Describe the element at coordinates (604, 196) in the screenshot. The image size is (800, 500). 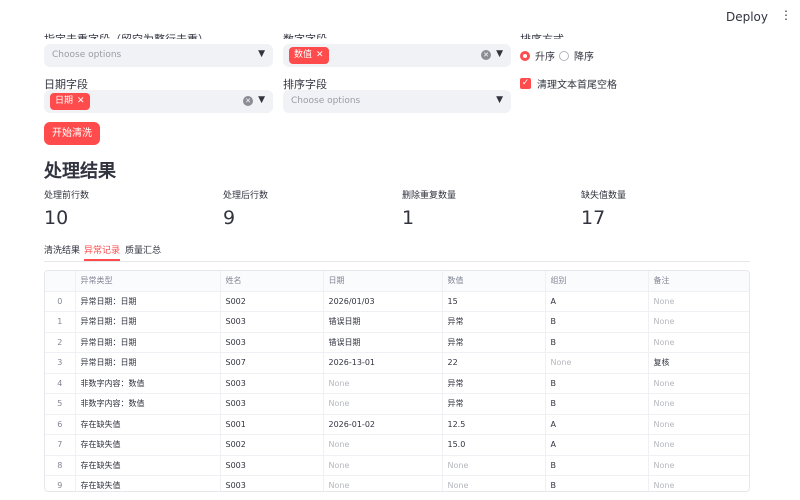
I see `metric-label: 缺失值数量` at that location.